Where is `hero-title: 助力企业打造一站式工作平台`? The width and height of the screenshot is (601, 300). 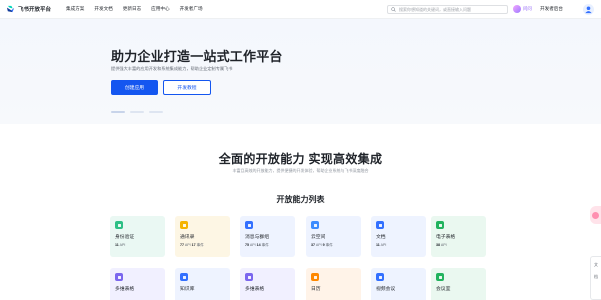 hero-title: 助力企业打造一站式工作平台 is located at coordinates (197, 56).